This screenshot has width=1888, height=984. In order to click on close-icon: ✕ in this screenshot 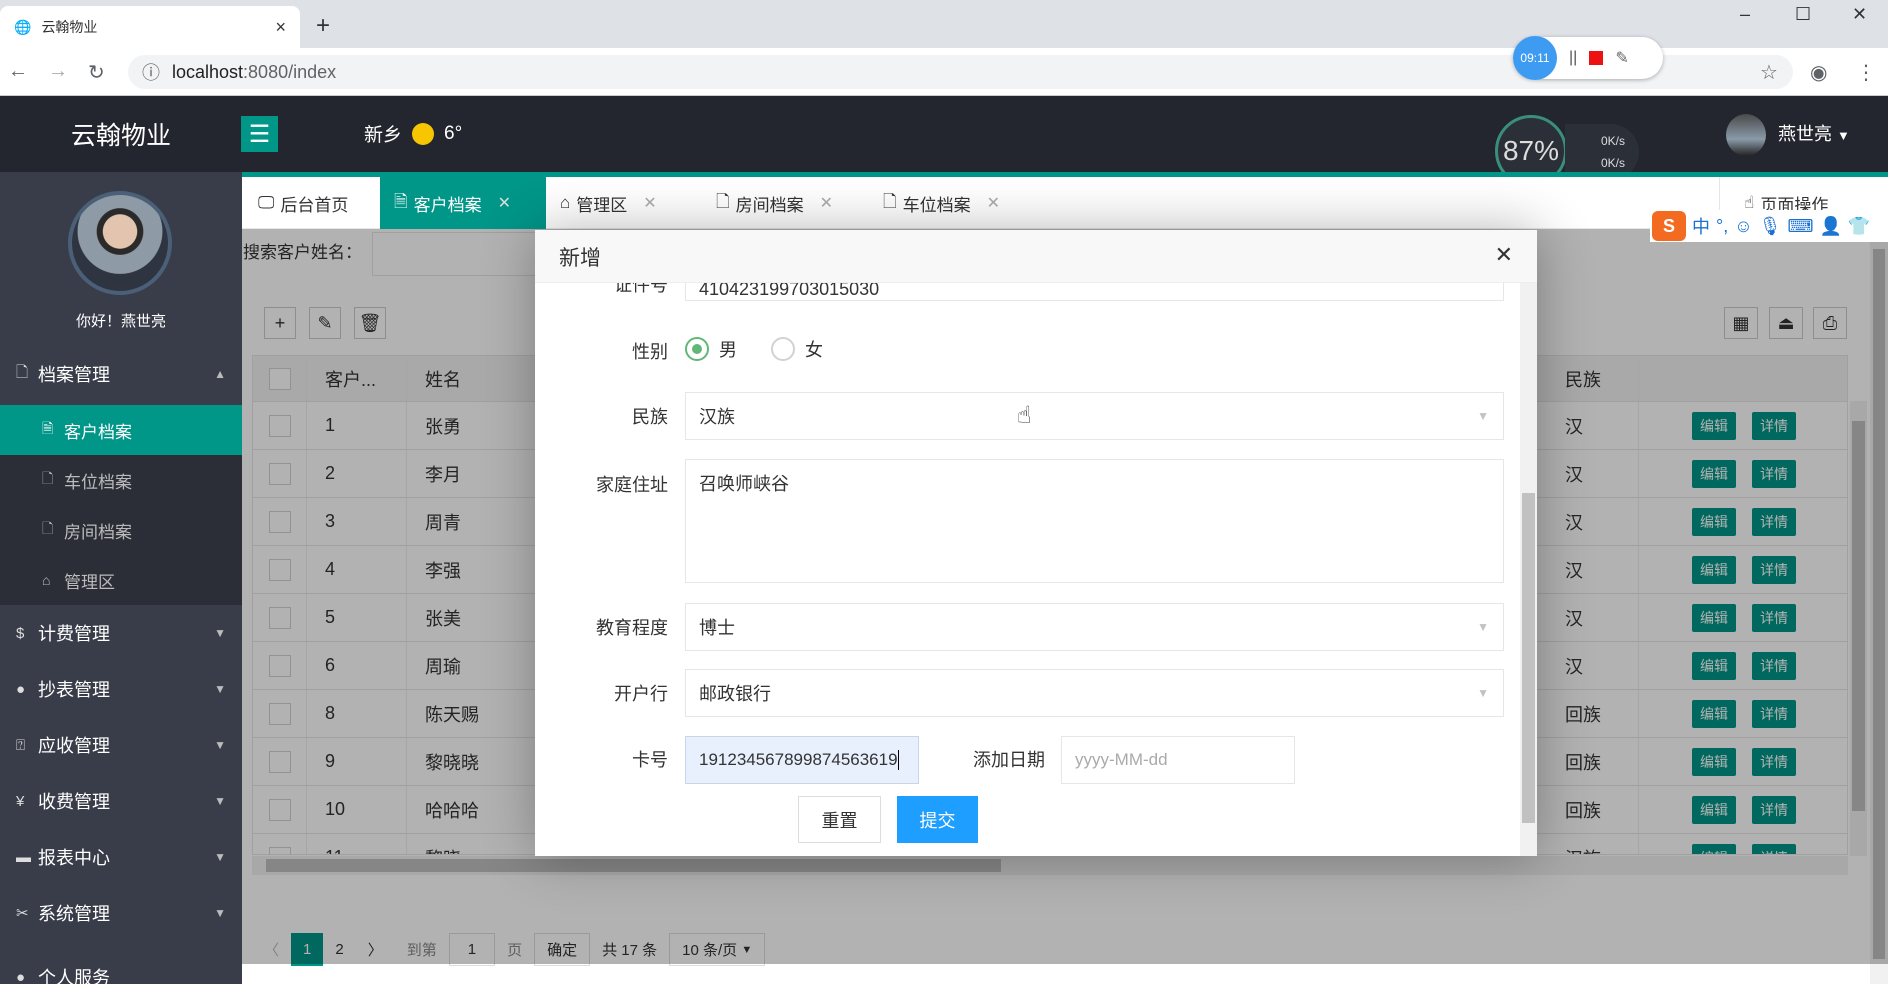, I will do `click(1504, 255)`.